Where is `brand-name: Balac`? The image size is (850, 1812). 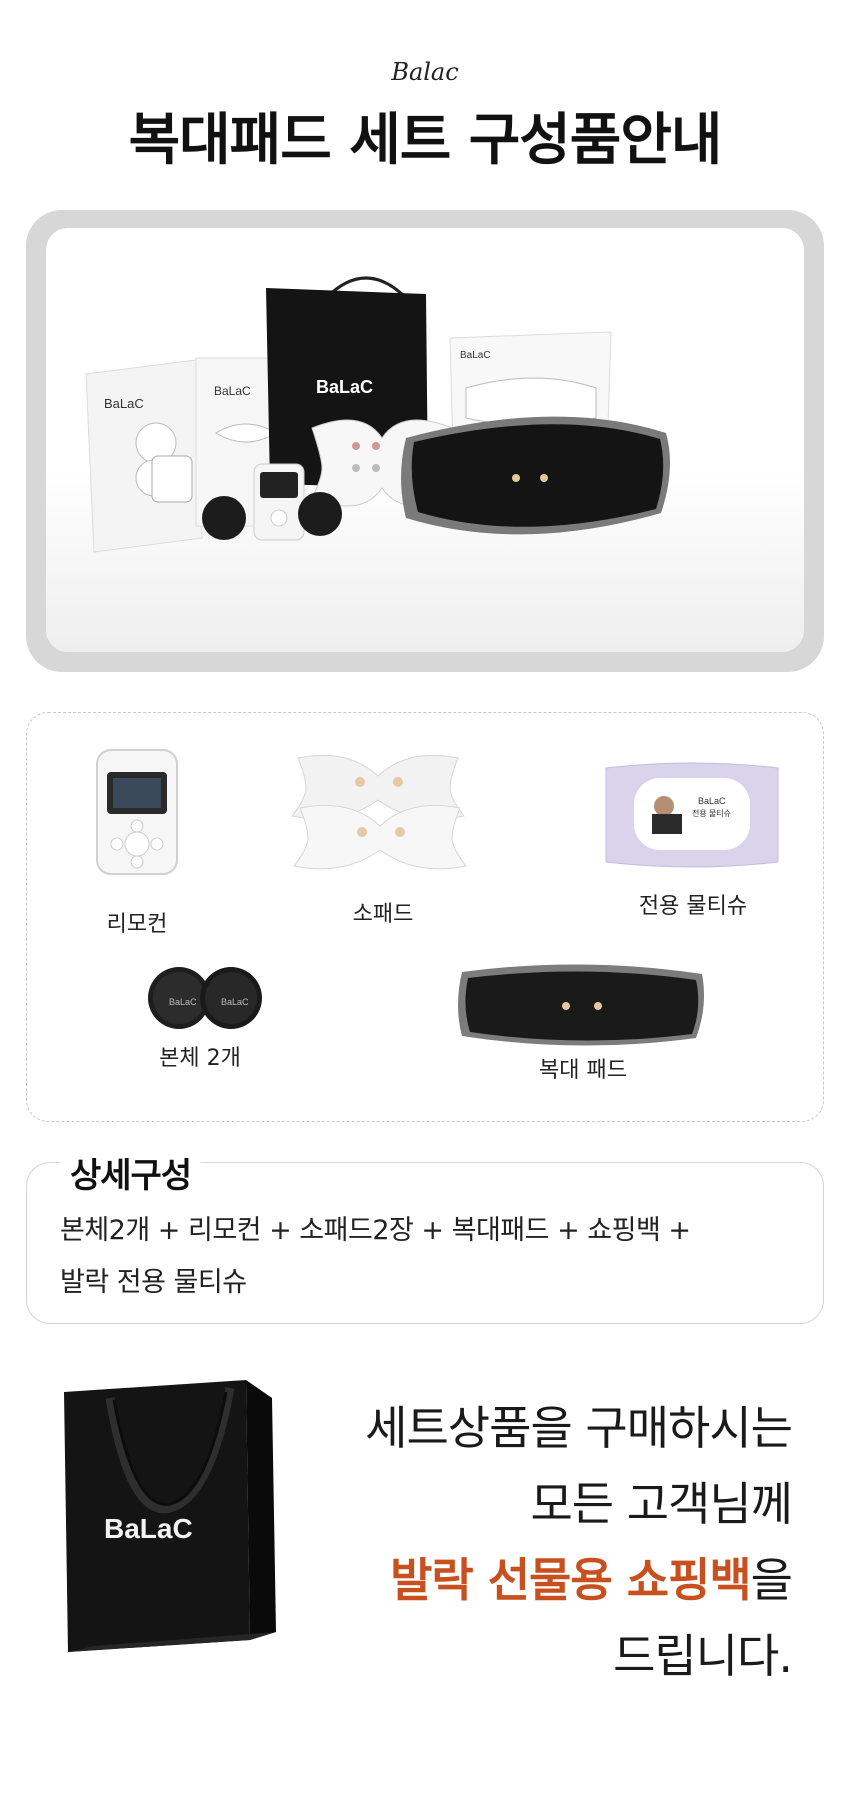
brand-name: Balac is located at coordinates (425, 72).